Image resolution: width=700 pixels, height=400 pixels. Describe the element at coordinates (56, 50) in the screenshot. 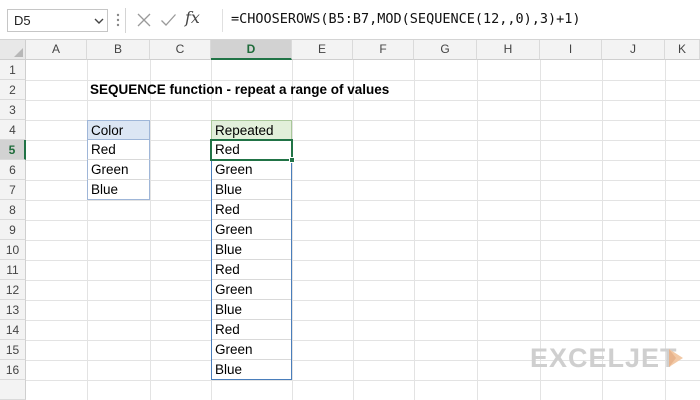

I see `column-header-a: A` at that location.